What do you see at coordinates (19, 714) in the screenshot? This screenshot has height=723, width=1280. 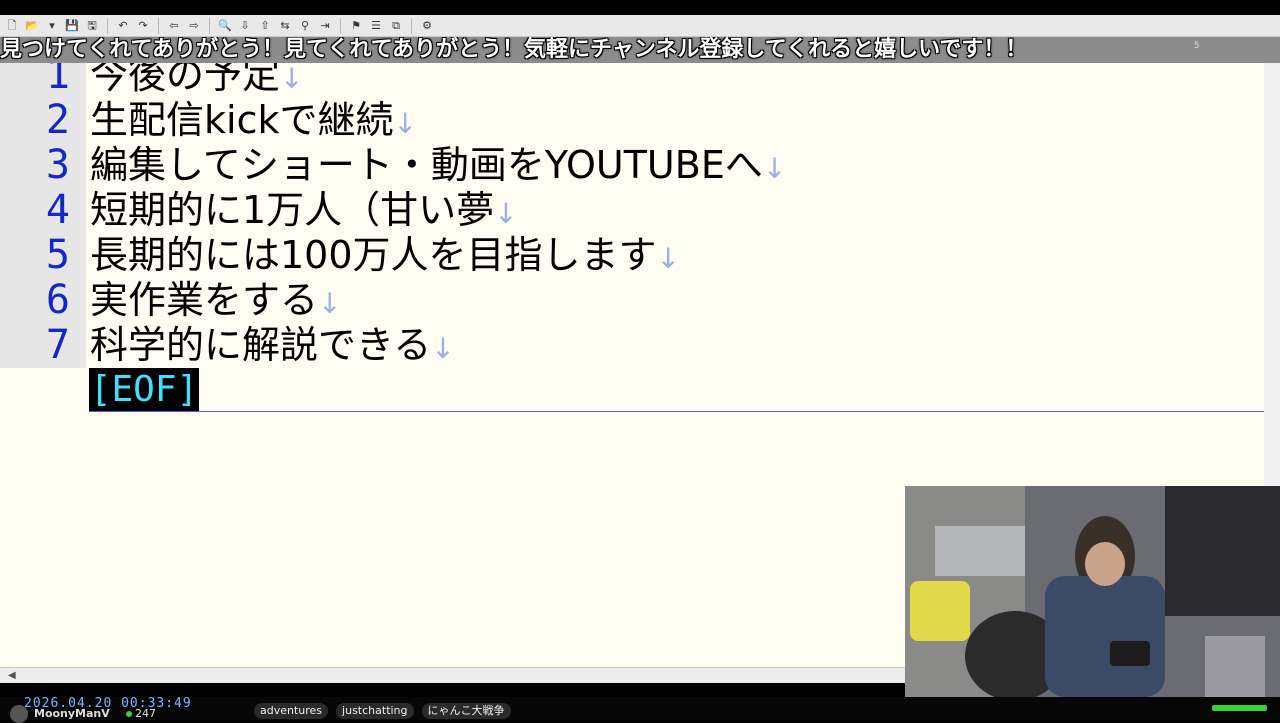 I see `avatar` at bounding box center [19, 714].